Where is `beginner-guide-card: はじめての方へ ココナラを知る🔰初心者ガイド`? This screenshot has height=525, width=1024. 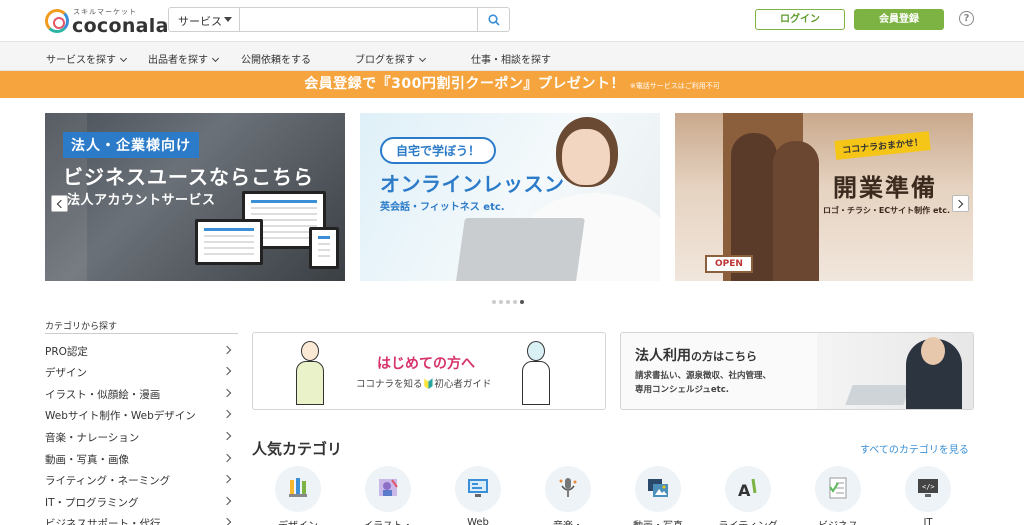
beginner-guide-card: はじめての方へ ココナラを知る🔰初心者ガイド is located at coordinates (429, 371).